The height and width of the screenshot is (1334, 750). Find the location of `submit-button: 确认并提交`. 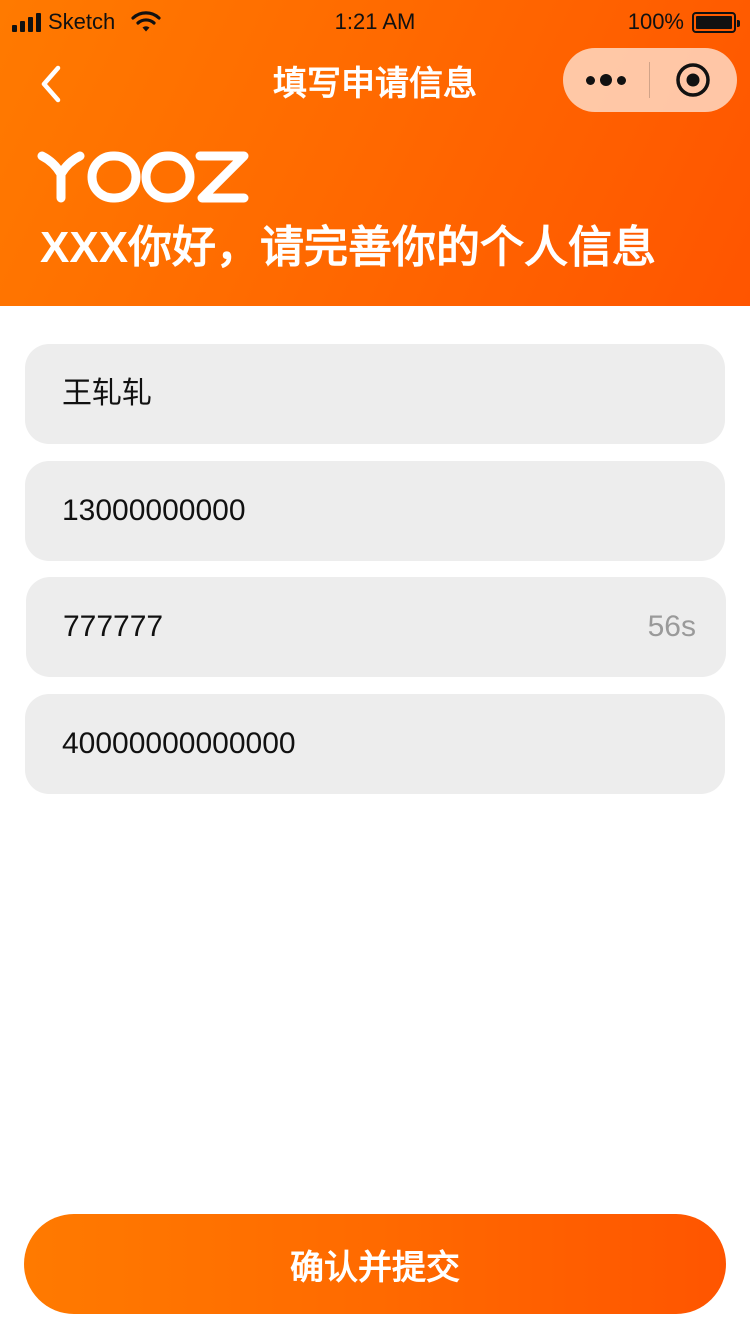

submit-button: 确认并提交 is located at coordinates (375, 1264).